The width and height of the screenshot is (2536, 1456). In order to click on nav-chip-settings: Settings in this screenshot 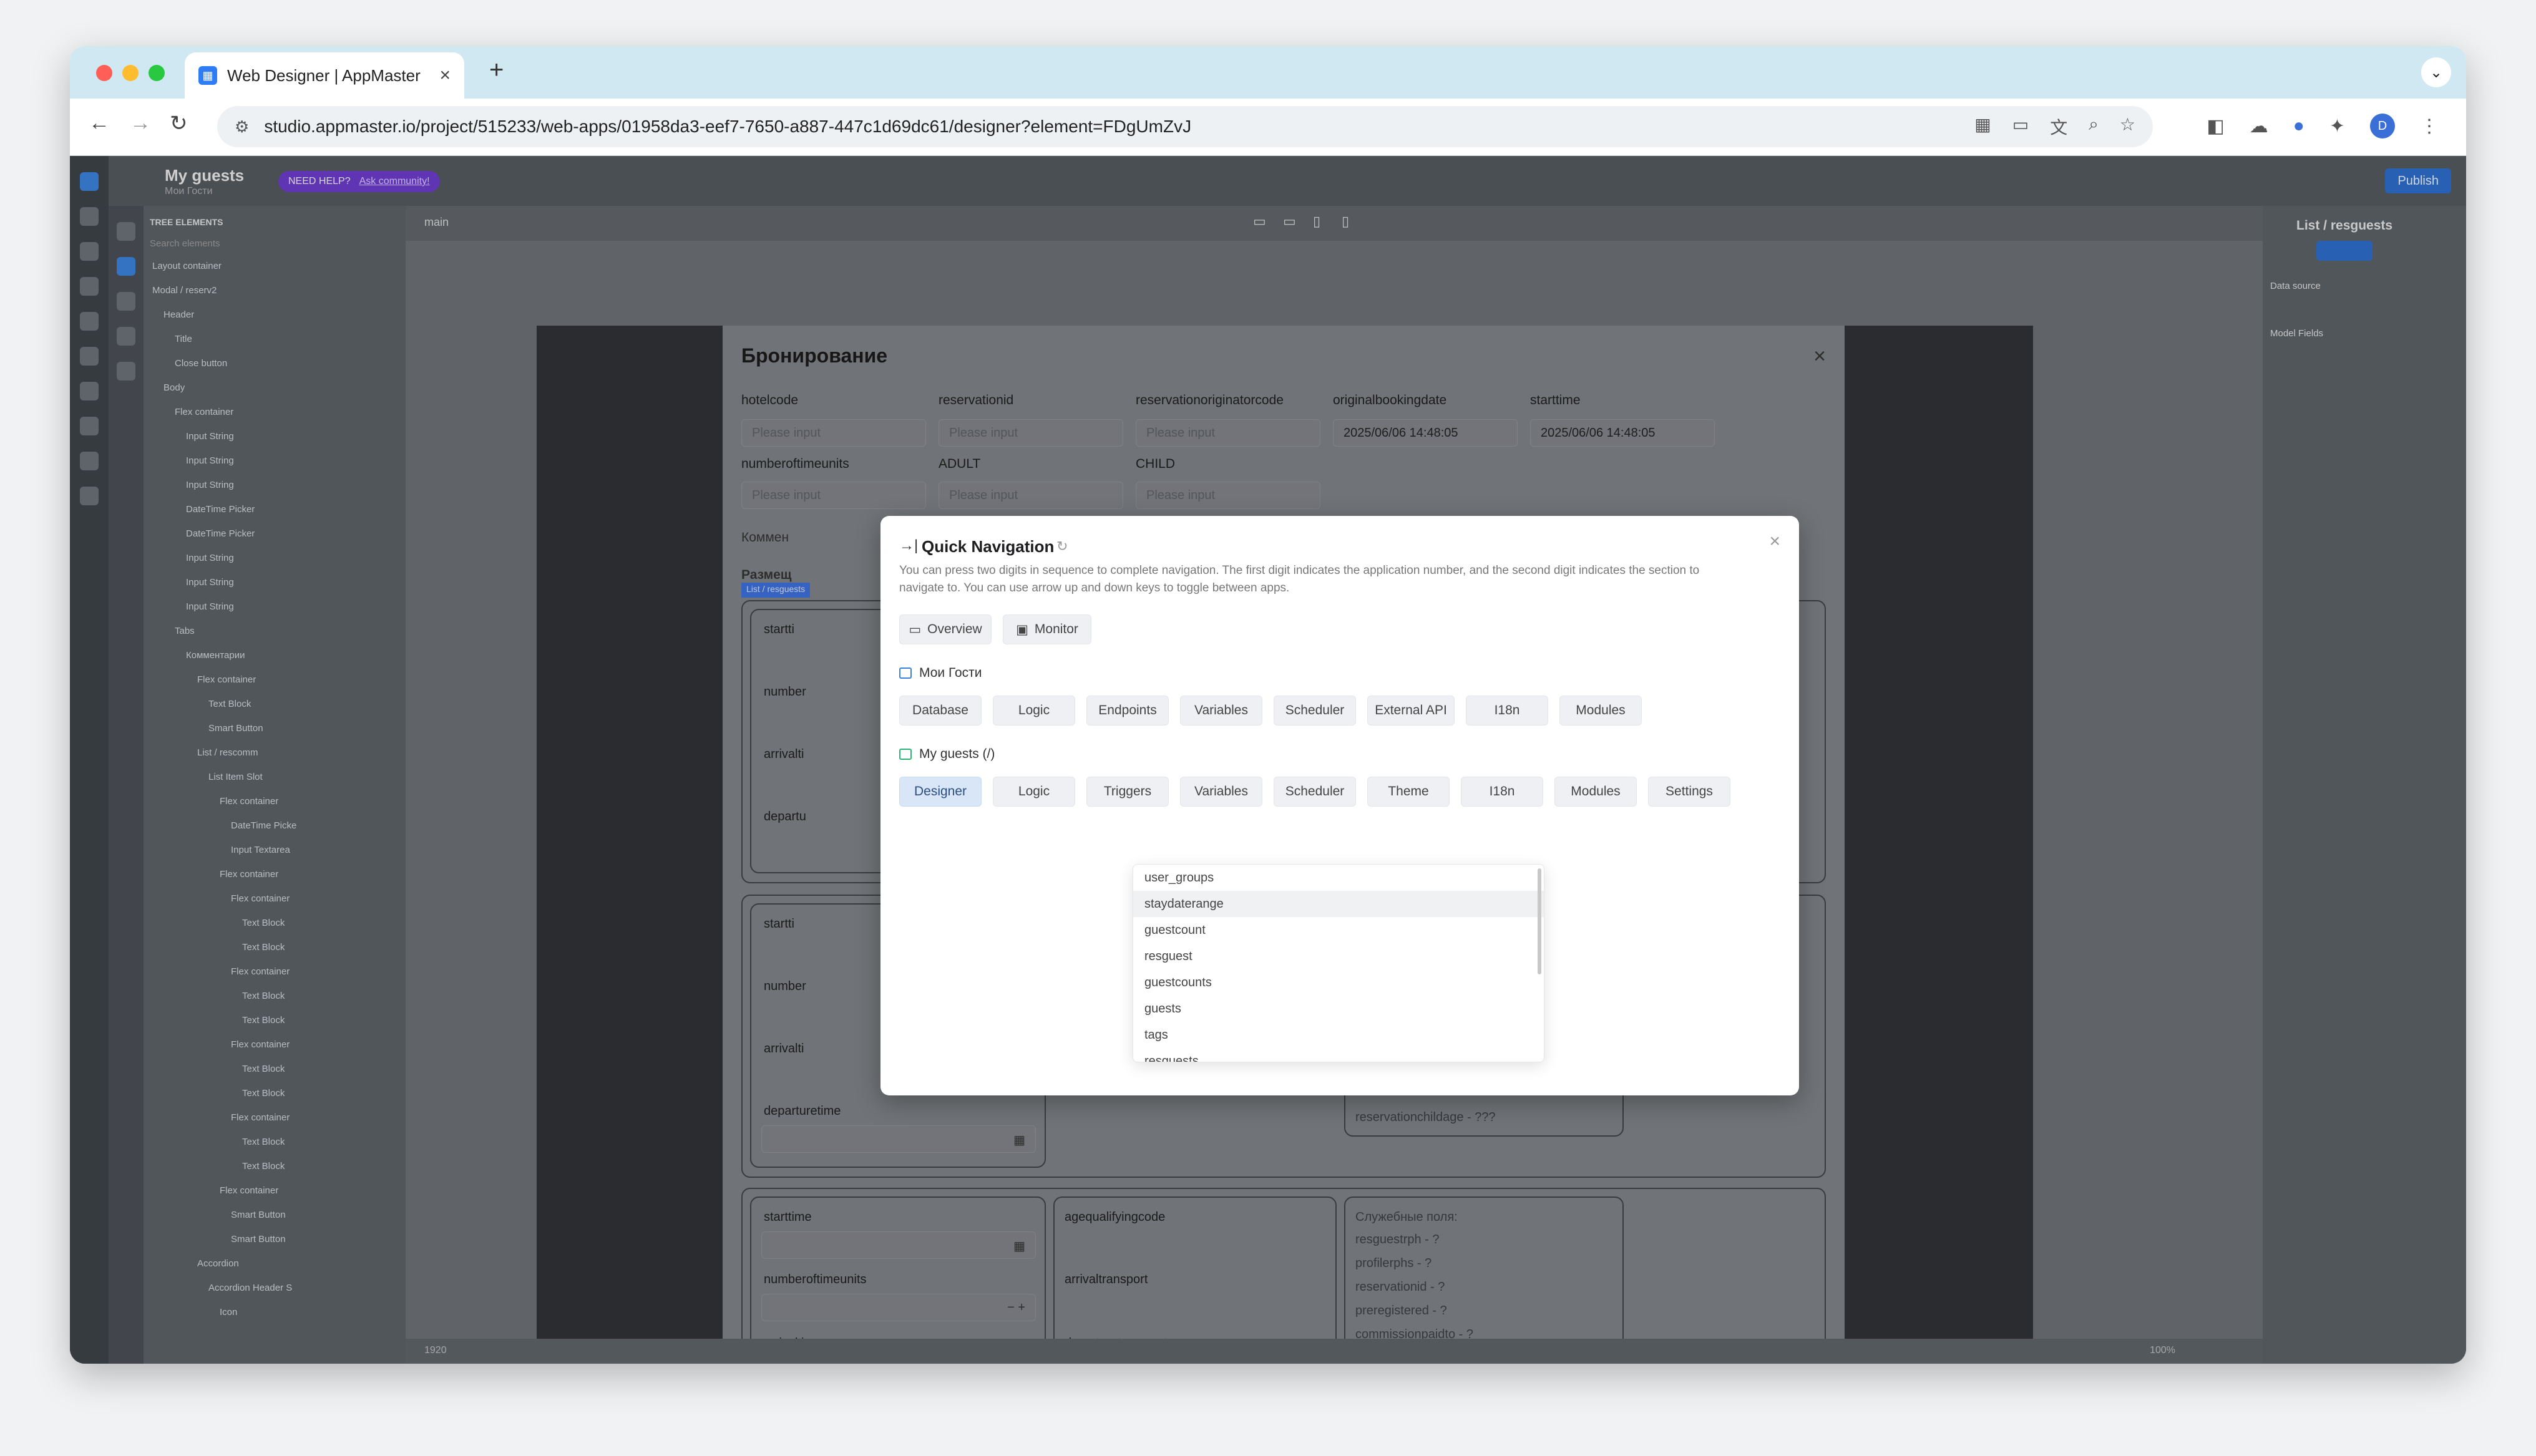, I will do `click(1689, 792)`.